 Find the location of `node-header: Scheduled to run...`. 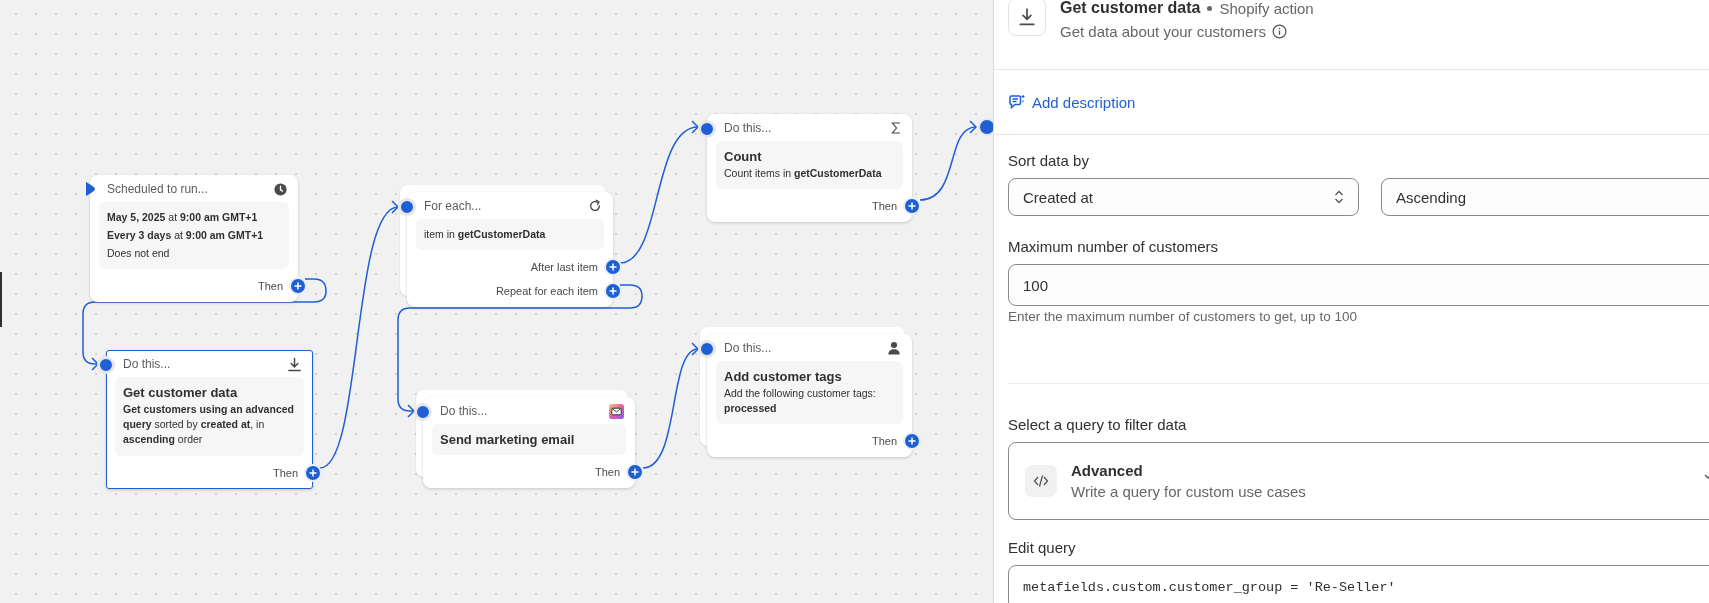

node-header: Scheduled to run... is located at coordinates (157, 189).